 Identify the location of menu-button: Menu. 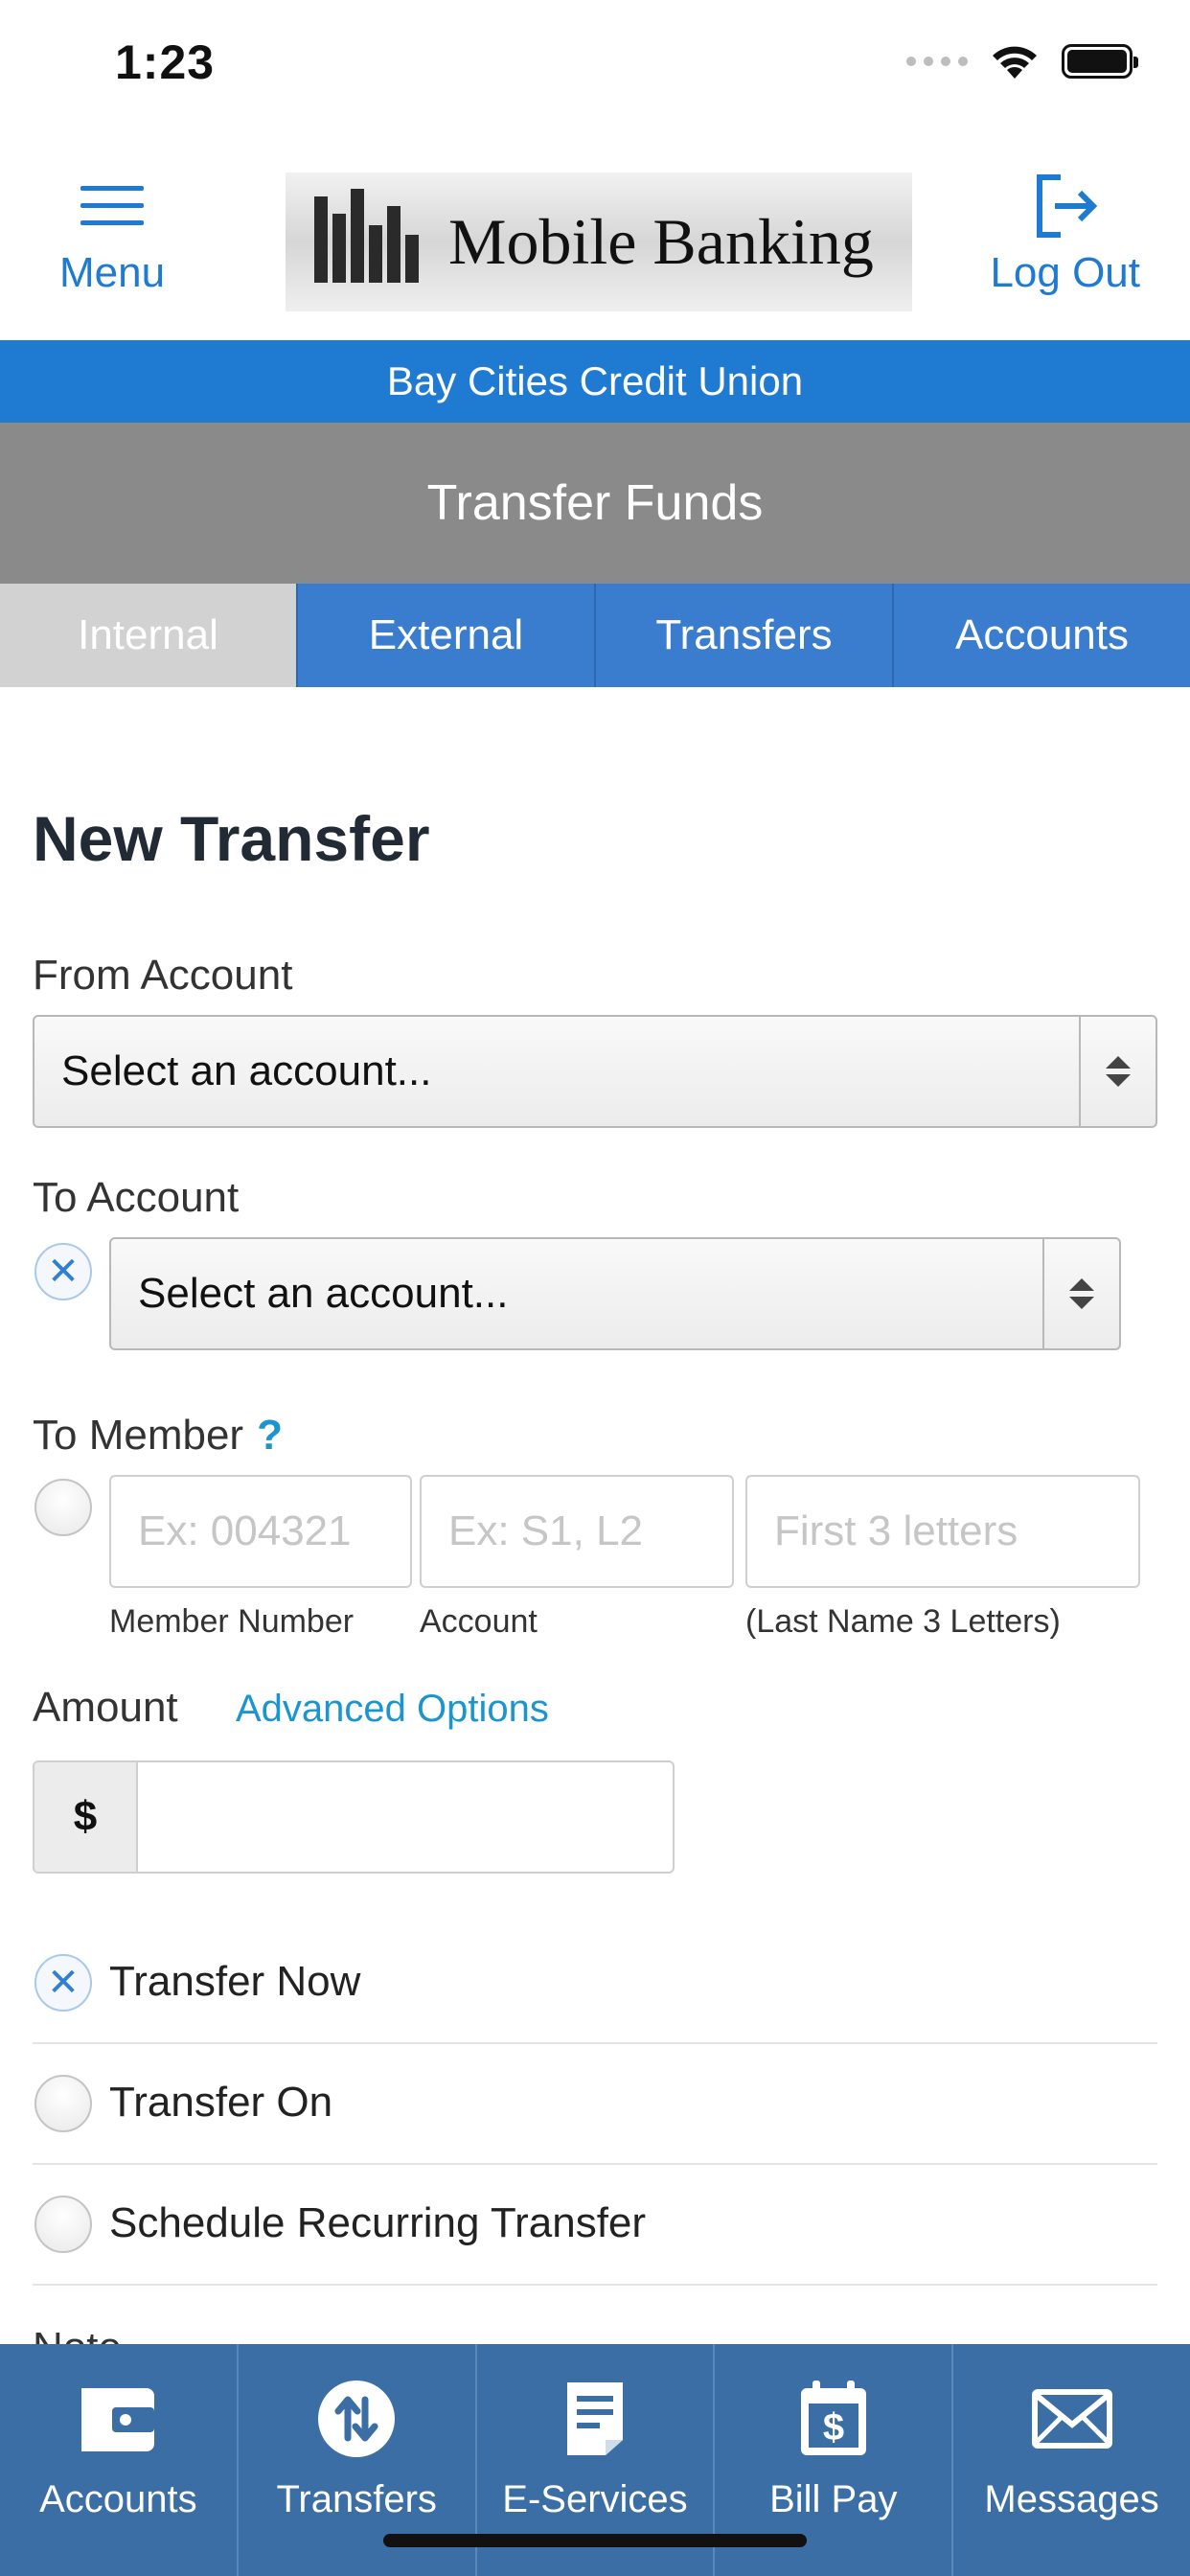
(112, 230).